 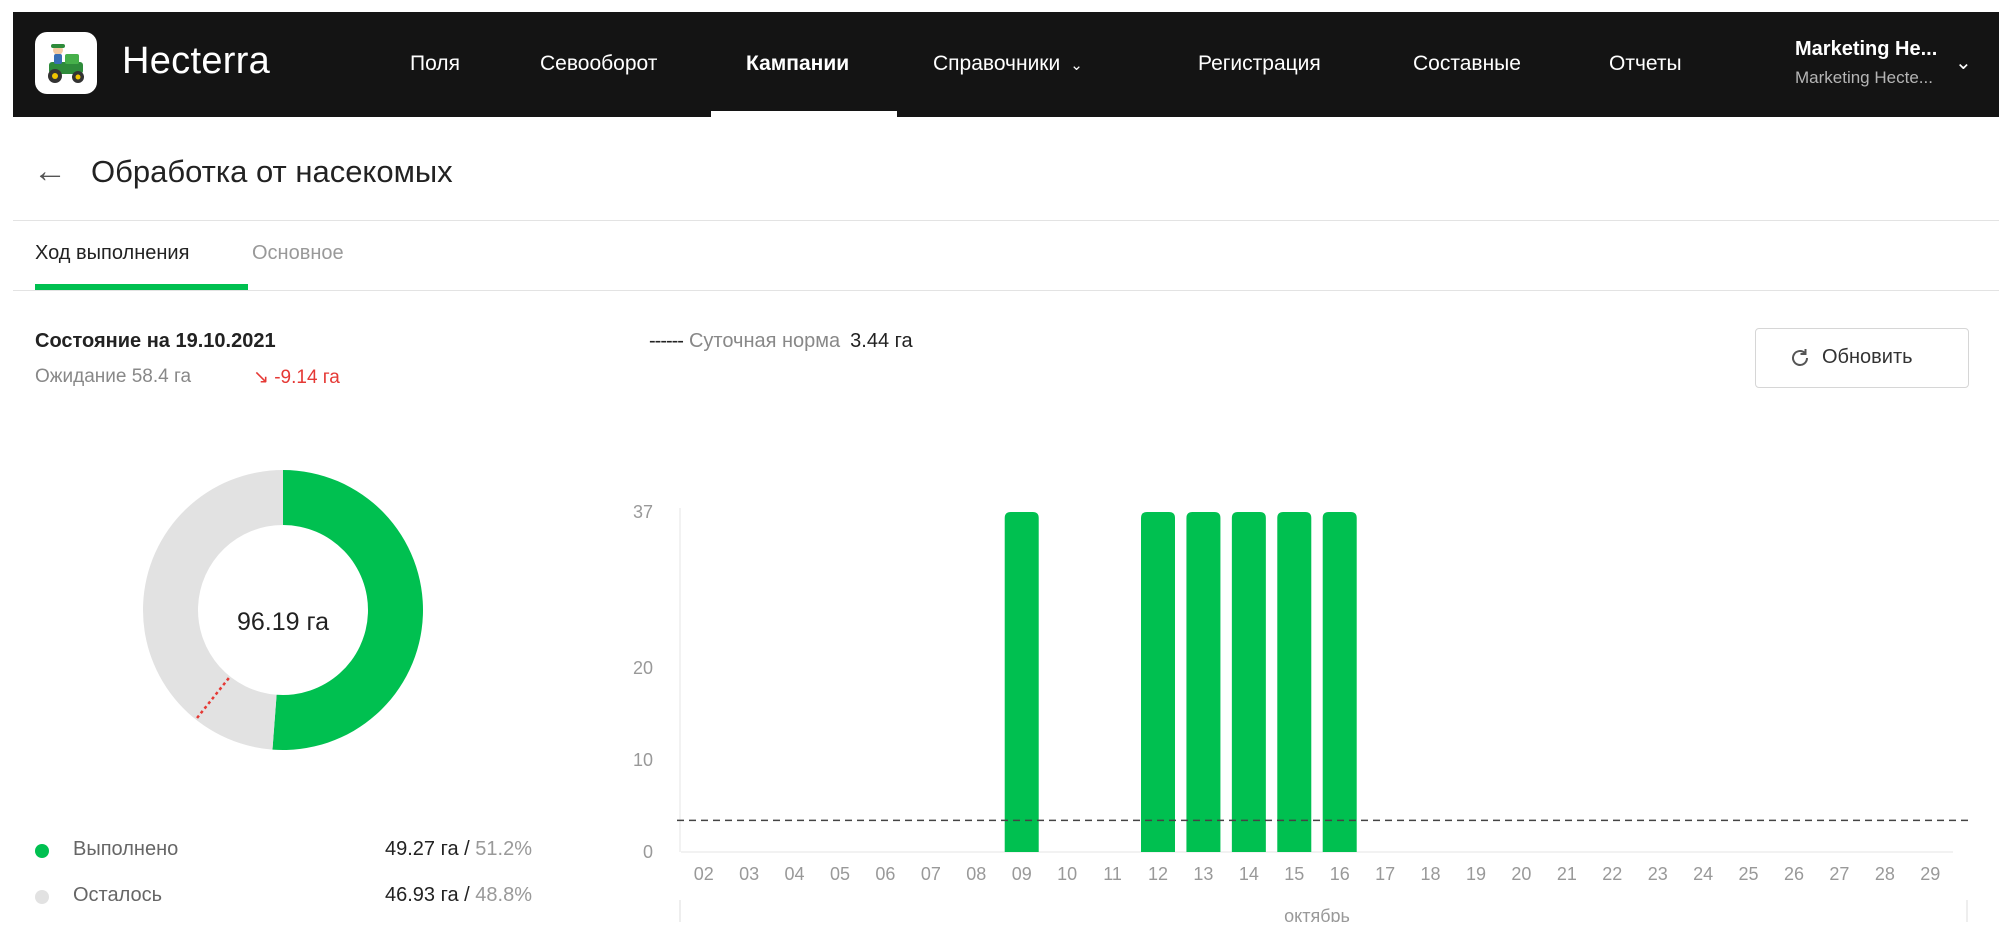 I want to click on x-tick-label: 26, so click(x=1794, y=874).